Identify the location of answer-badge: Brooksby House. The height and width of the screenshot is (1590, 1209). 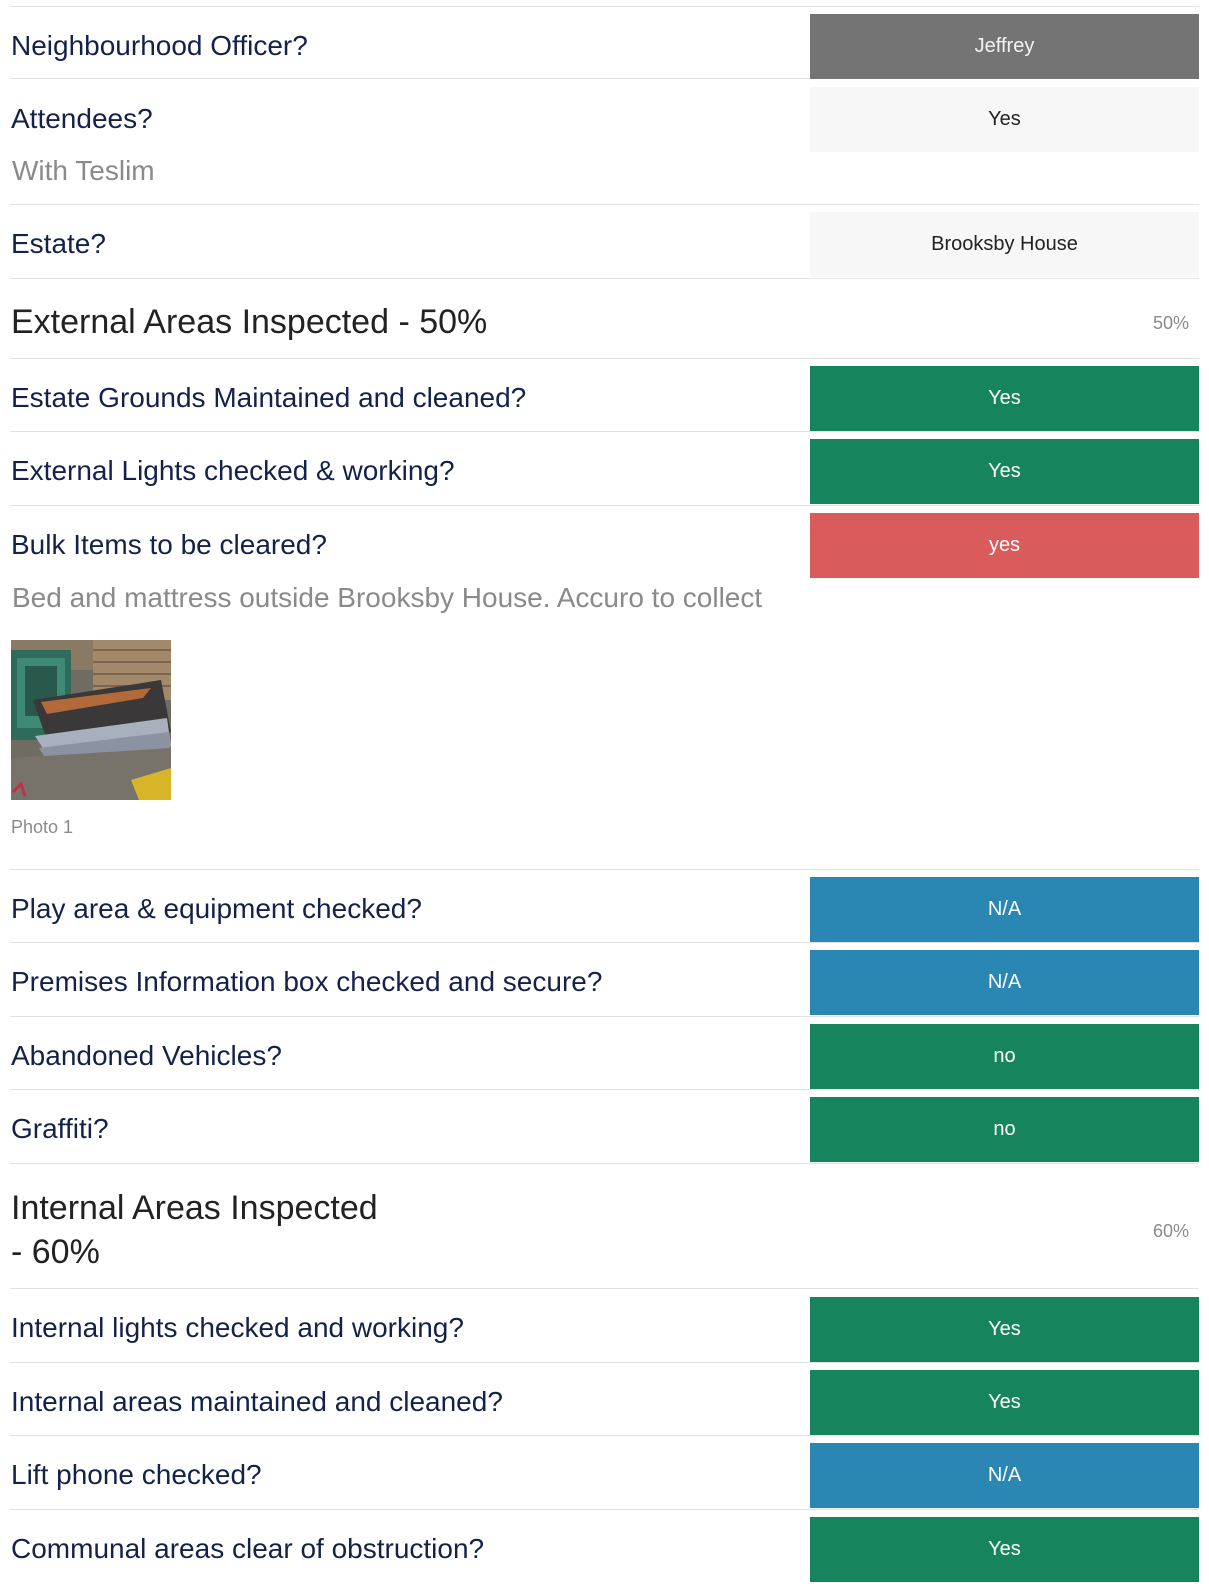
(1004, 244).